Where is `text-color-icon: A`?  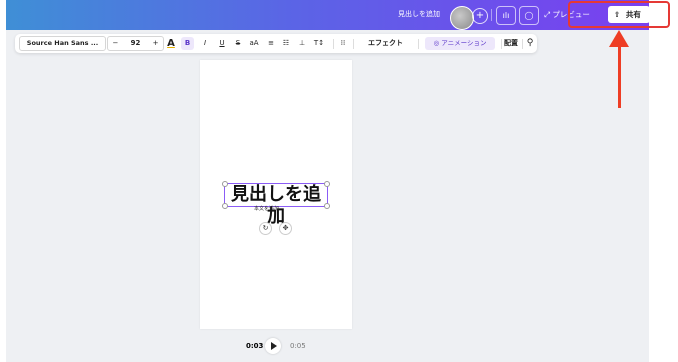 text-color-icon: A is located at coordinates (171, 43).